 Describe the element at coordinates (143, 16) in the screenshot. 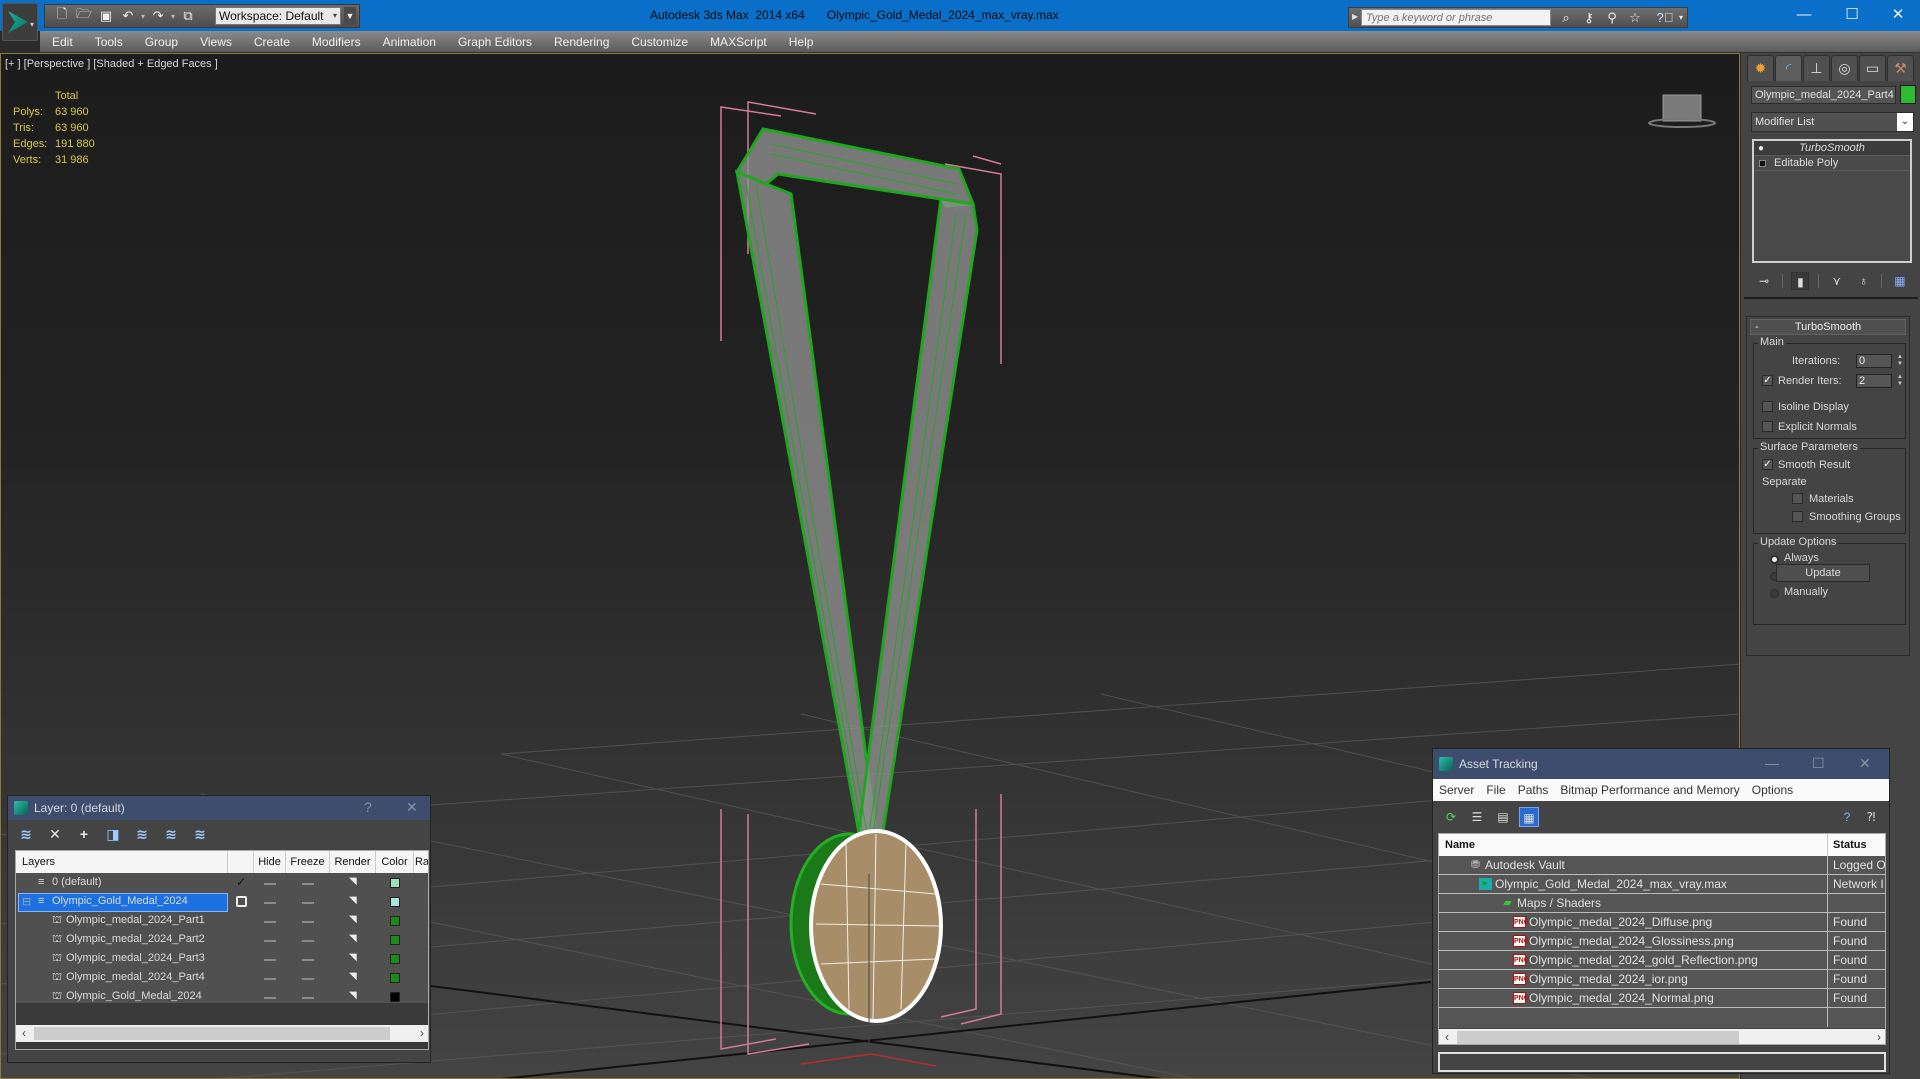

I see `undo-dropdown-icon: ▾` at that location.